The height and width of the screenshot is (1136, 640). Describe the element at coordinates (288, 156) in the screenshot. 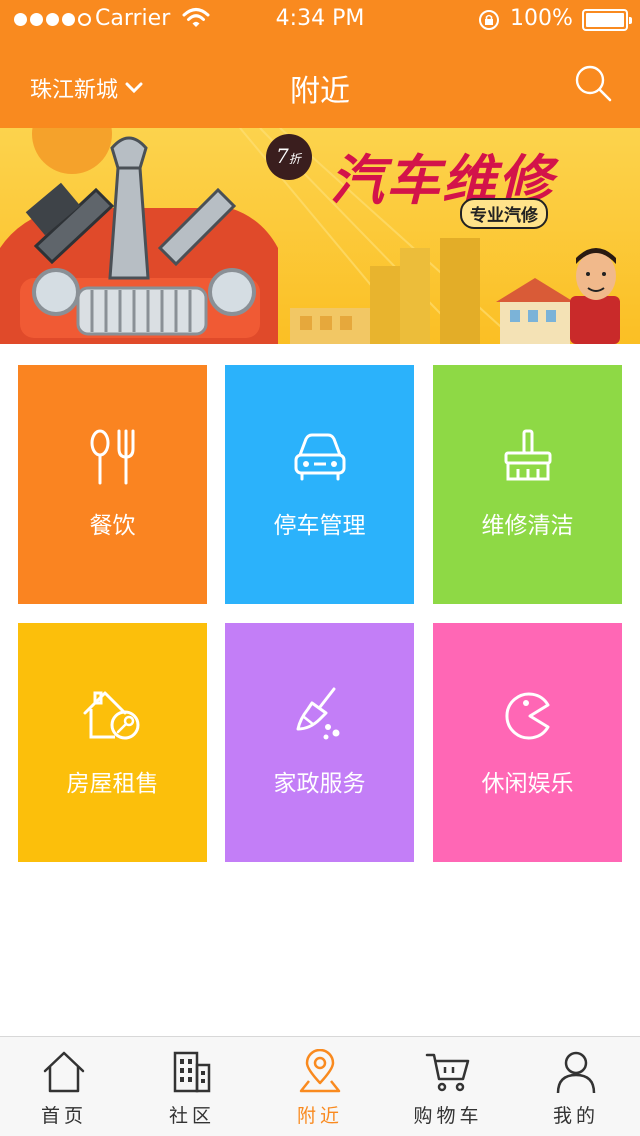

I see `discount-value: 7折` at that location.